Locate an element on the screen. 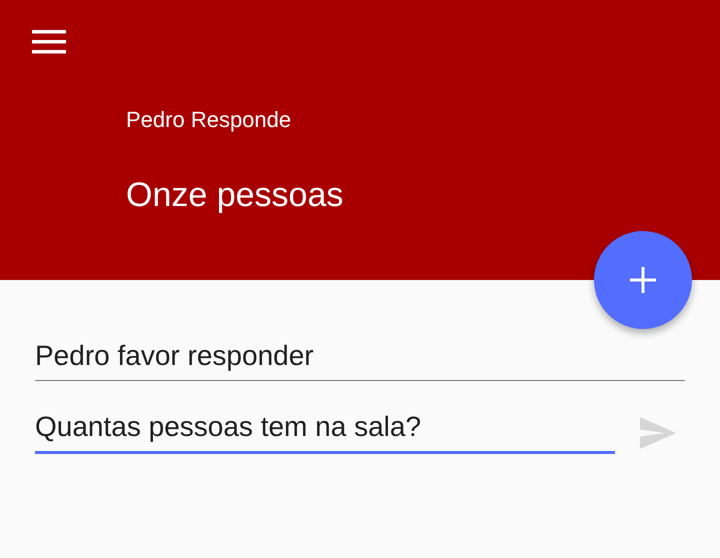 The height and width of the screenshot is (558, 720). app-title: Onze pessoas is located at coordinates (235, 195).